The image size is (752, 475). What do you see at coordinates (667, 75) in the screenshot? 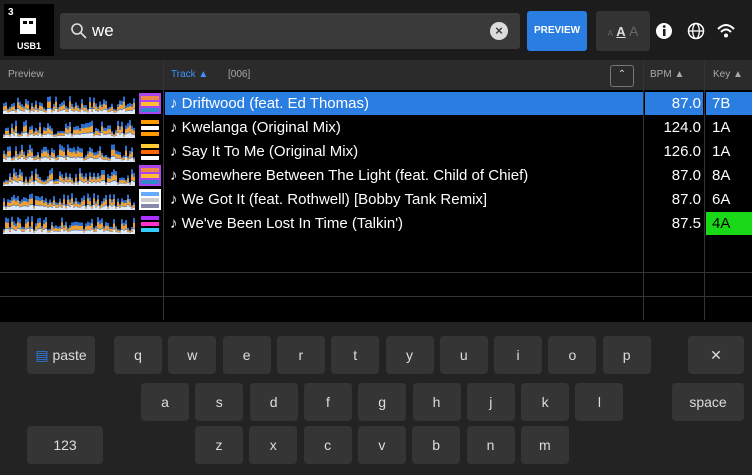
I see `bpm-column-header: BPM ▲` at bounding box center [667, 75].